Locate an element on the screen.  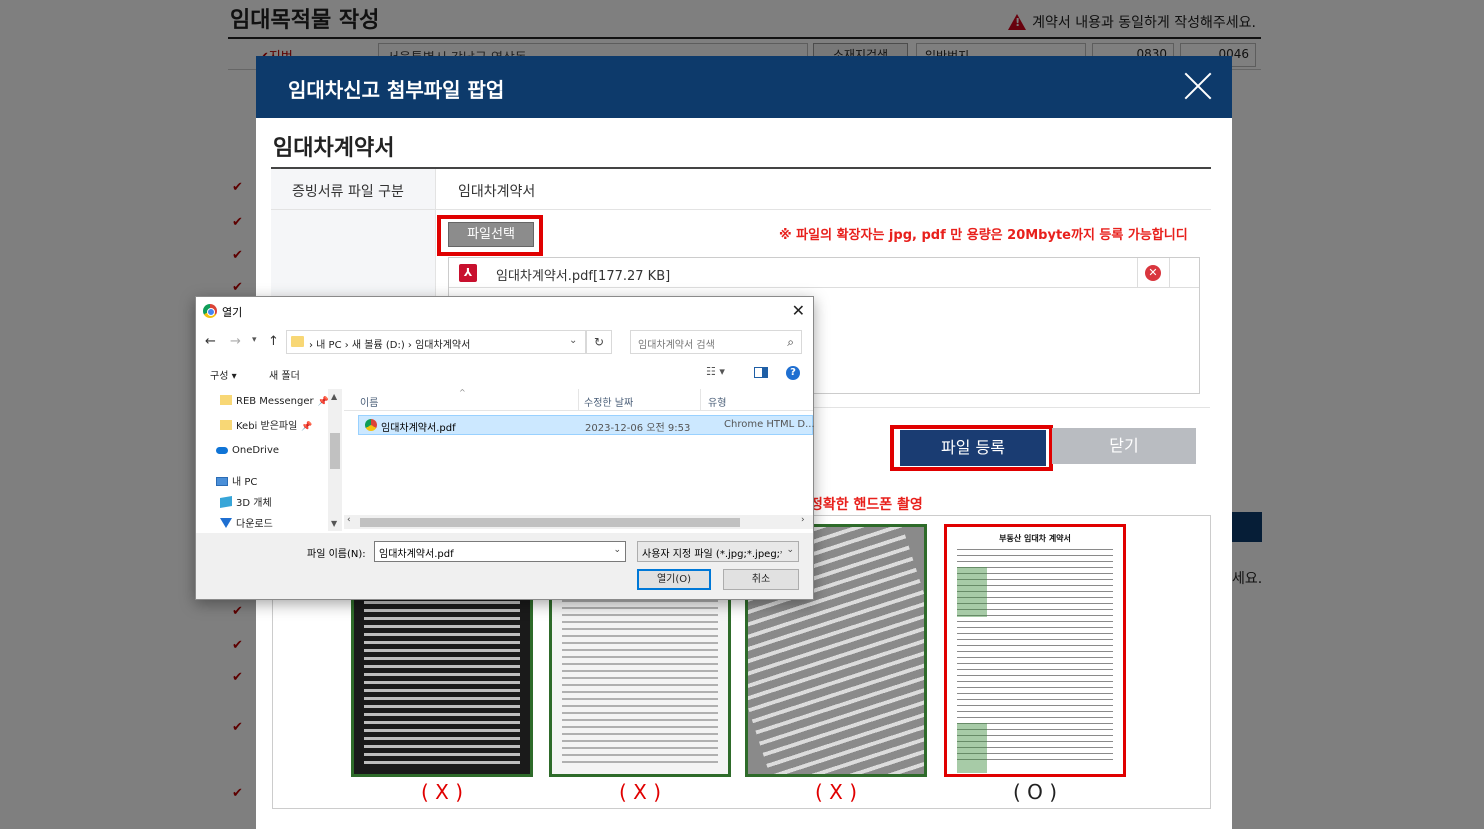
nav-item-3d-objects: 3D 개체 is located at coordinates (246, 501).